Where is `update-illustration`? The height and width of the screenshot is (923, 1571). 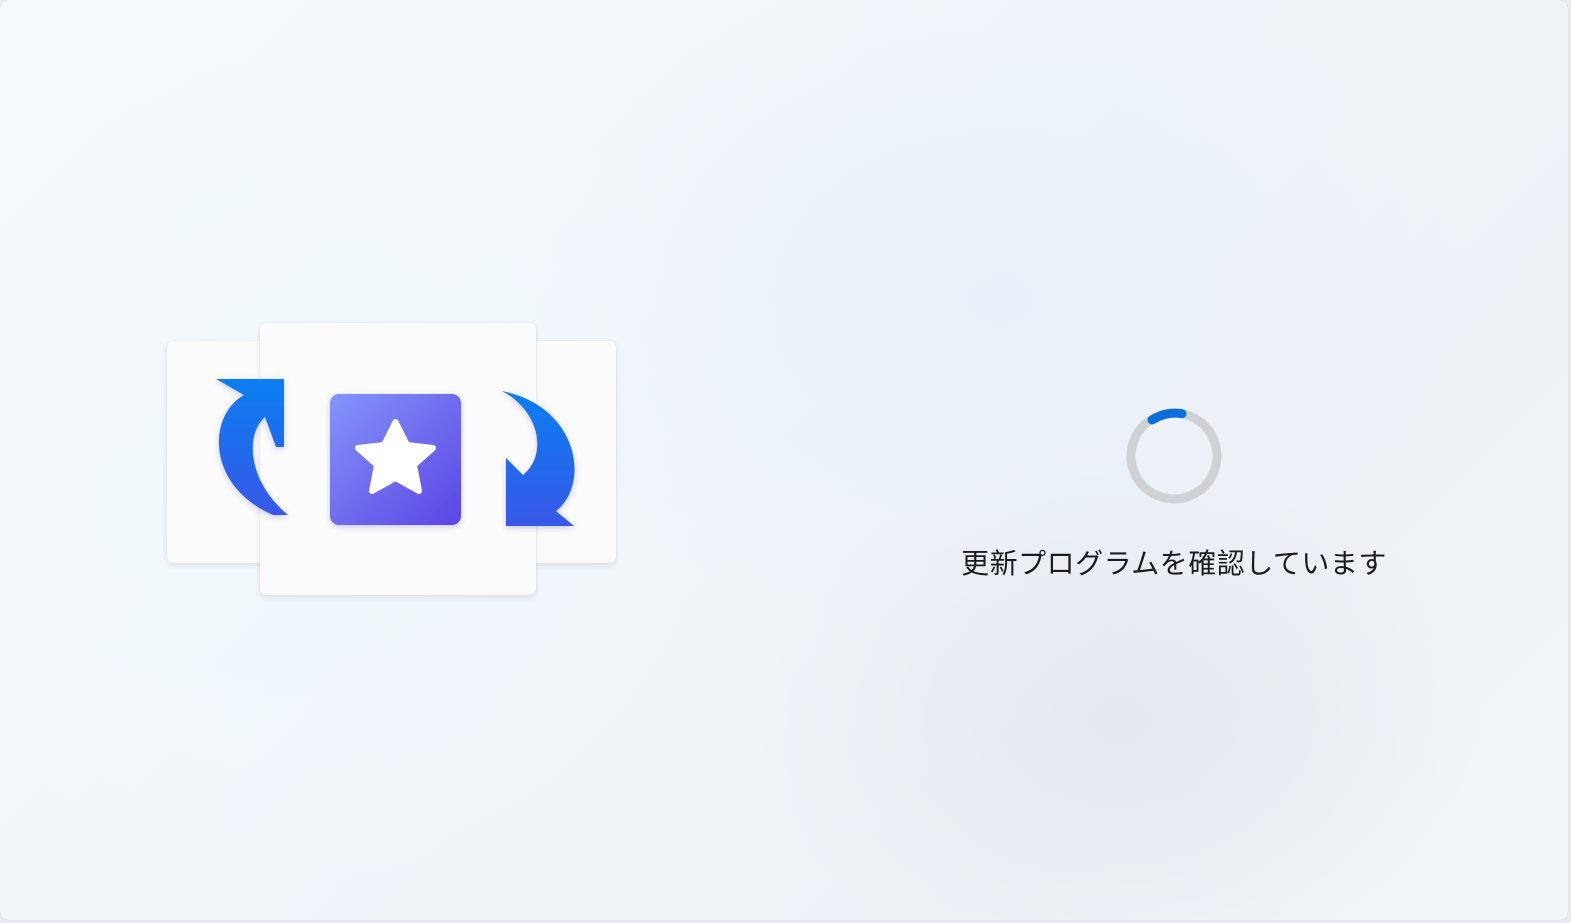
update-illustration is located at coordinates (395, 460).